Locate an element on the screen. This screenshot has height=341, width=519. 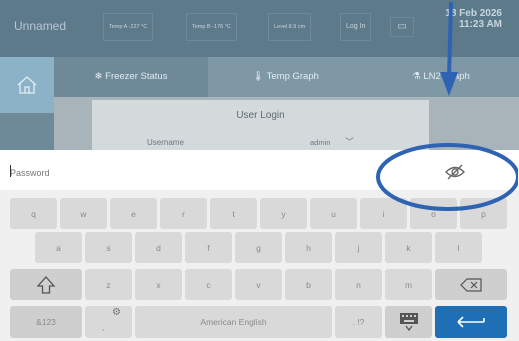
username-select: admin is located at coordinates (320, 142).